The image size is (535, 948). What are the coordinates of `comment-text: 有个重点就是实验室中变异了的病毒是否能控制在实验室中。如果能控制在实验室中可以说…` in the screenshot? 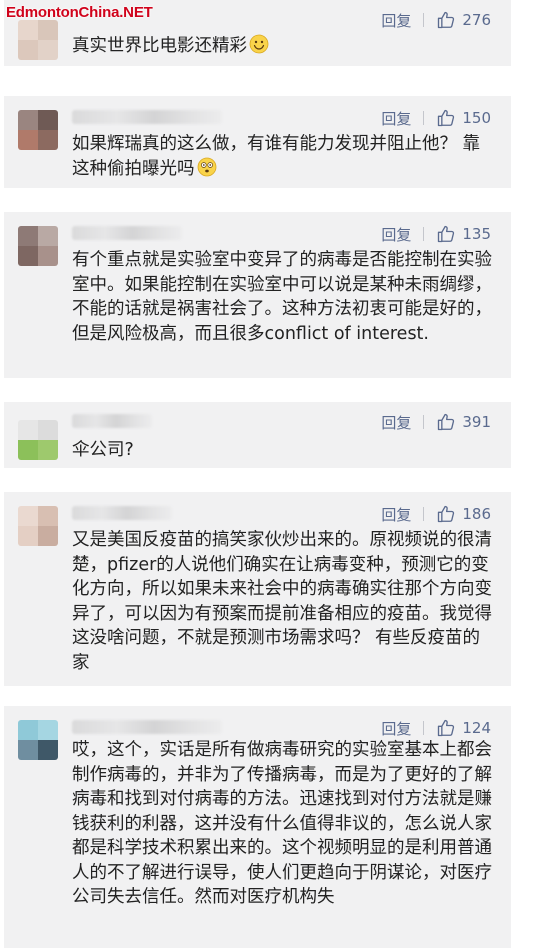 It's located at (282, 297).